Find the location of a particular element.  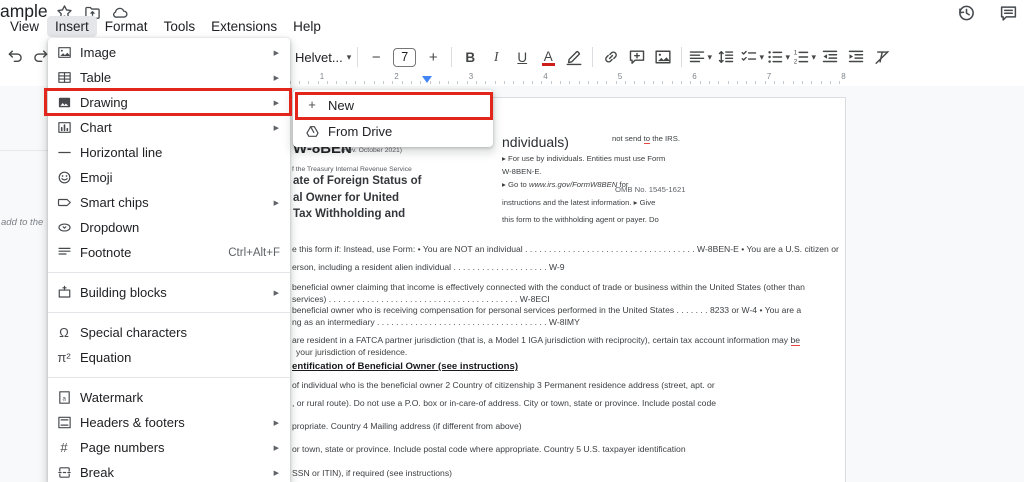

menu-item-label: Image is located at coordinates (98, 52).